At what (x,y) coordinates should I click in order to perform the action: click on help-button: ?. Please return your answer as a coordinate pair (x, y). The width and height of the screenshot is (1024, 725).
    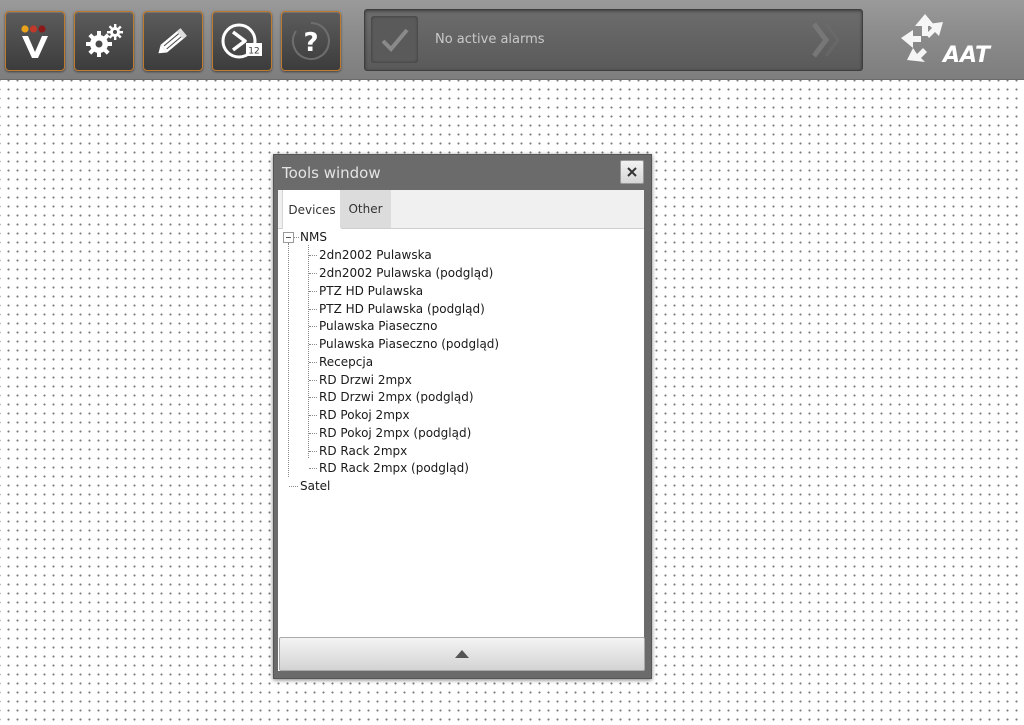
    Looking at the image, I should click on (311, 41).